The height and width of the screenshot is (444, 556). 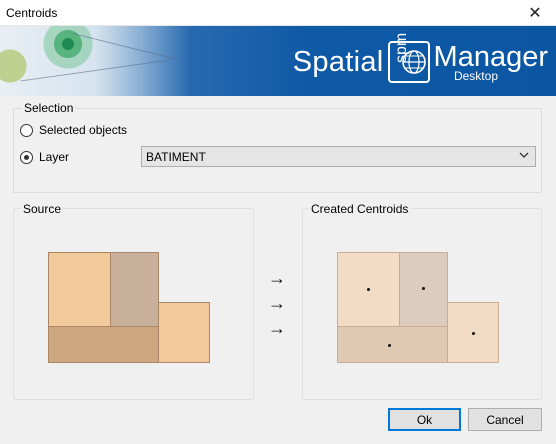 What do you see at coordinates (490, 57) in the screenshot?
I see `logo-word-manager: Manager` at bounding box center [490, 57].